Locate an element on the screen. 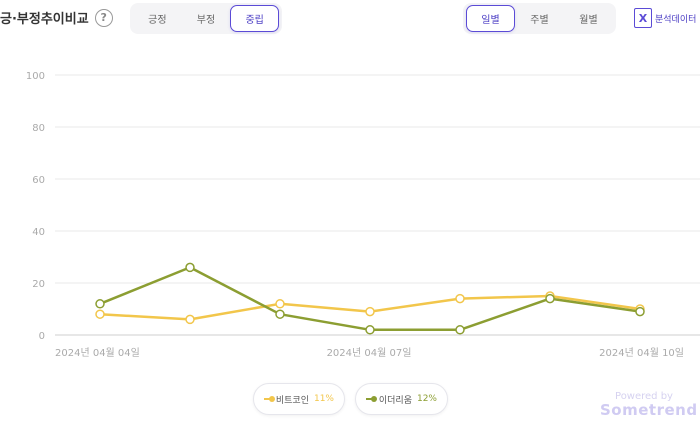  y-tick-label: 80 is located at coordinates (38, 128).